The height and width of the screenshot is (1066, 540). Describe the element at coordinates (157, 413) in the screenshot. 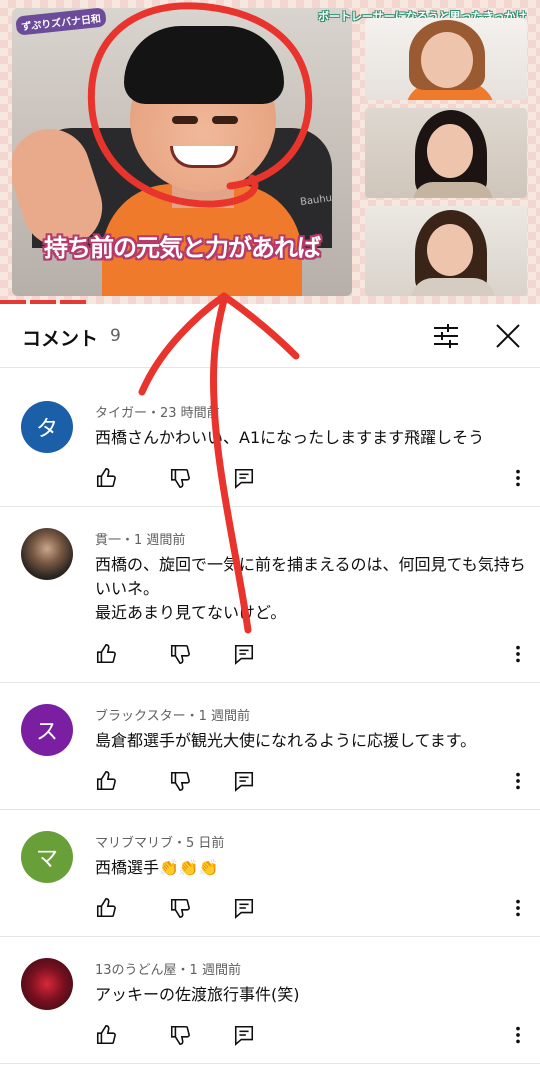

I see `comment-author-time: タイガー・23 時間前` at that location.